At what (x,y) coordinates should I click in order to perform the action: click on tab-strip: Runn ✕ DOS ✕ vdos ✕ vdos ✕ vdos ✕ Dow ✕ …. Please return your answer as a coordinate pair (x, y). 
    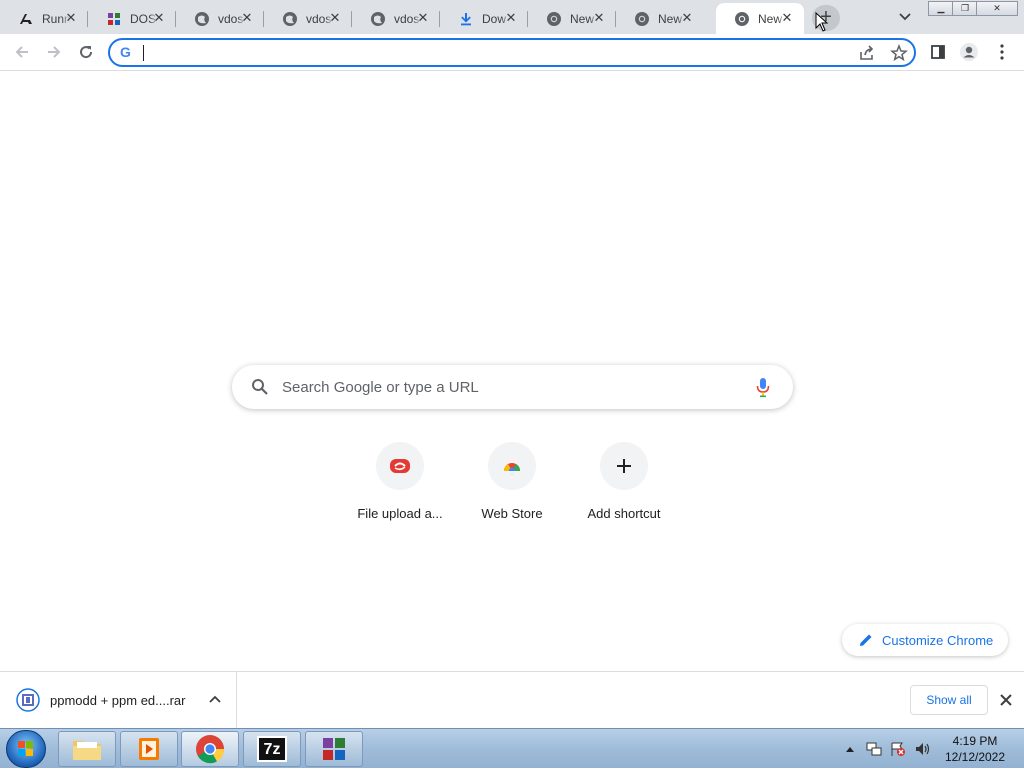
    Looking at the image, I should click on (512, 17).